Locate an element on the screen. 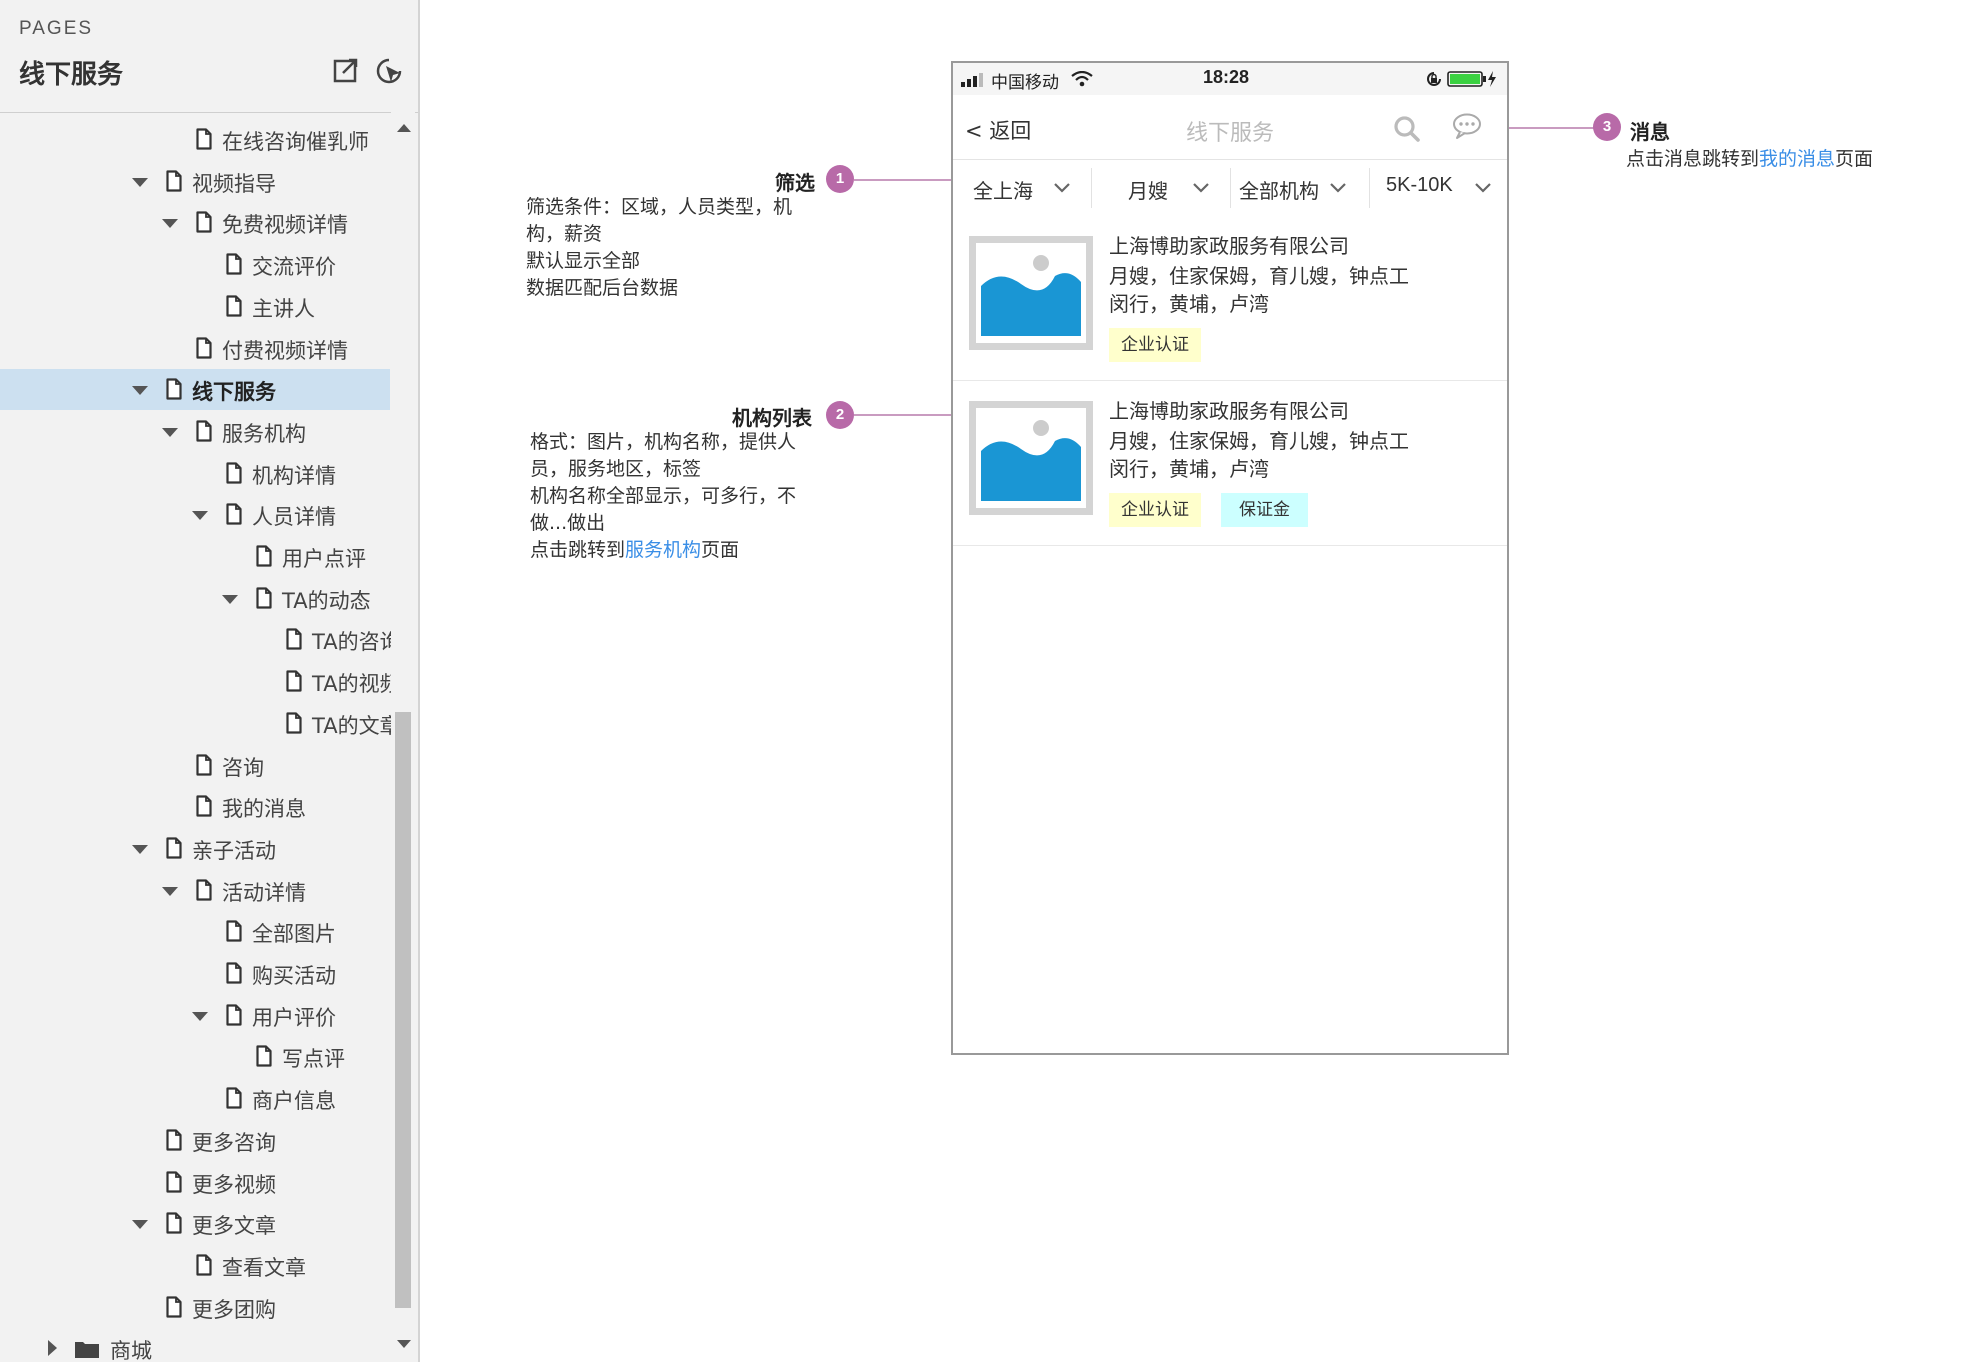 Image resolution: width=1966 pixels, height=1362 pixels. current-page-title: 线下服务 is located at coordinates (71, 75).